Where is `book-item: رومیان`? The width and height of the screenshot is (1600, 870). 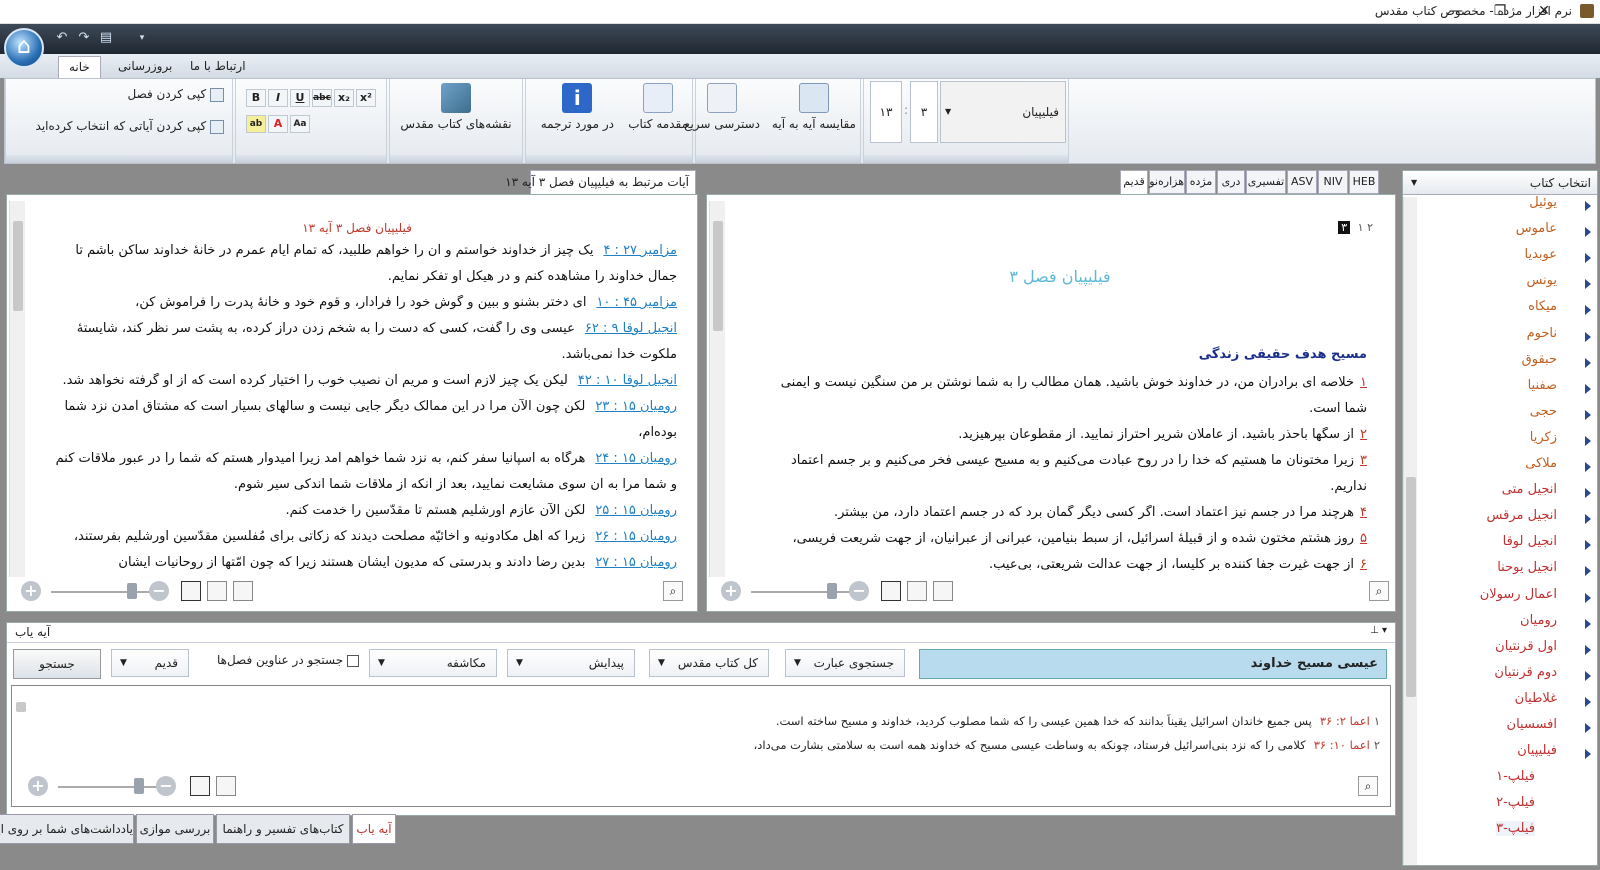
book-item: رومیان is located at coordinates (1538, 620).